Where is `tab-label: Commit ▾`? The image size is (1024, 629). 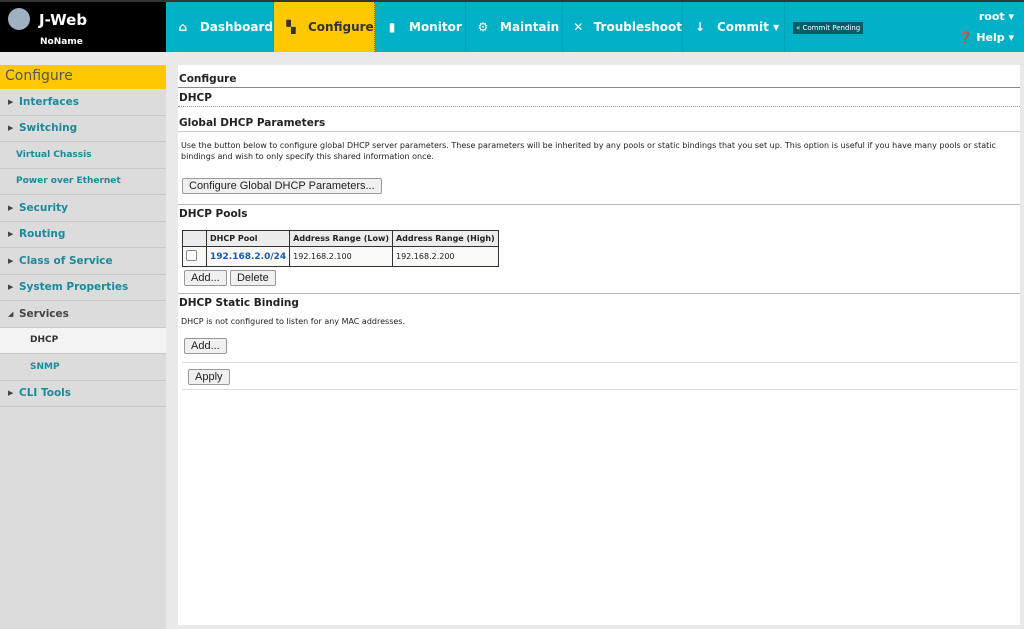
tab-label: Commit ▾ is located at coordinates (748, 27).